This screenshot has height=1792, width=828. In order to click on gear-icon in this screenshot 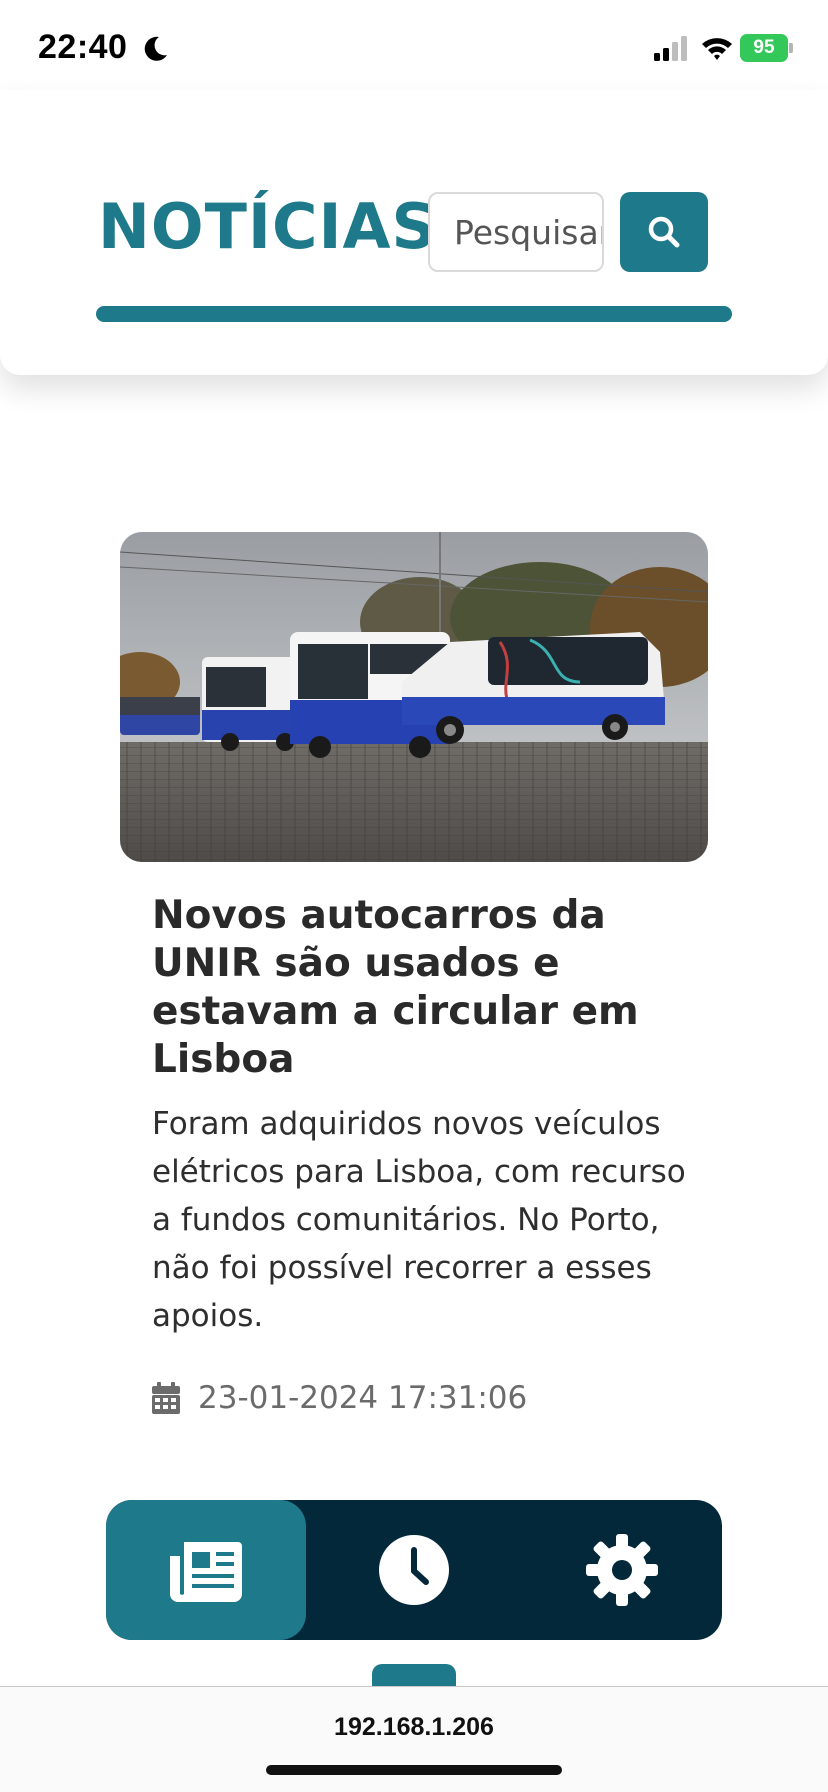, I will do `click(622, 1570)`.